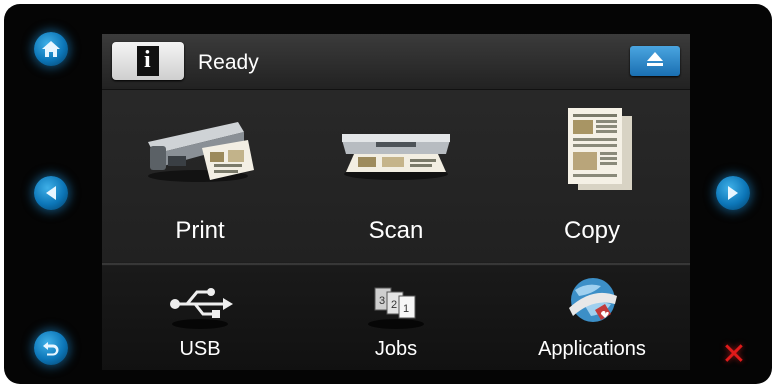  I want to click on back-button, so click(51, 348).